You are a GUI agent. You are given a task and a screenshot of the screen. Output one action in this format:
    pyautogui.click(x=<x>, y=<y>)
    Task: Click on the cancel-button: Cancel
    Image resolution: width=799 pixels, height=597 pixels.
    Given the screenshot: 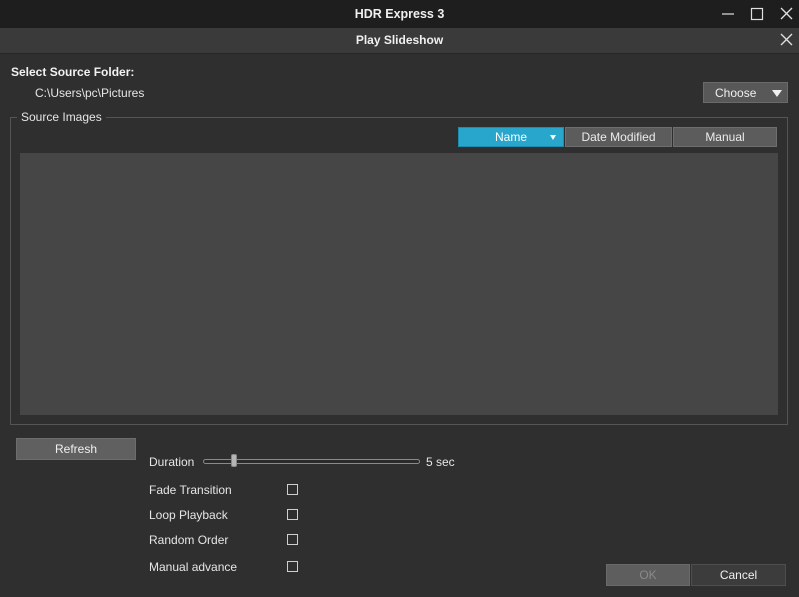 What is the action you would take?
    pyautogui.click(x=738, y=575)
    